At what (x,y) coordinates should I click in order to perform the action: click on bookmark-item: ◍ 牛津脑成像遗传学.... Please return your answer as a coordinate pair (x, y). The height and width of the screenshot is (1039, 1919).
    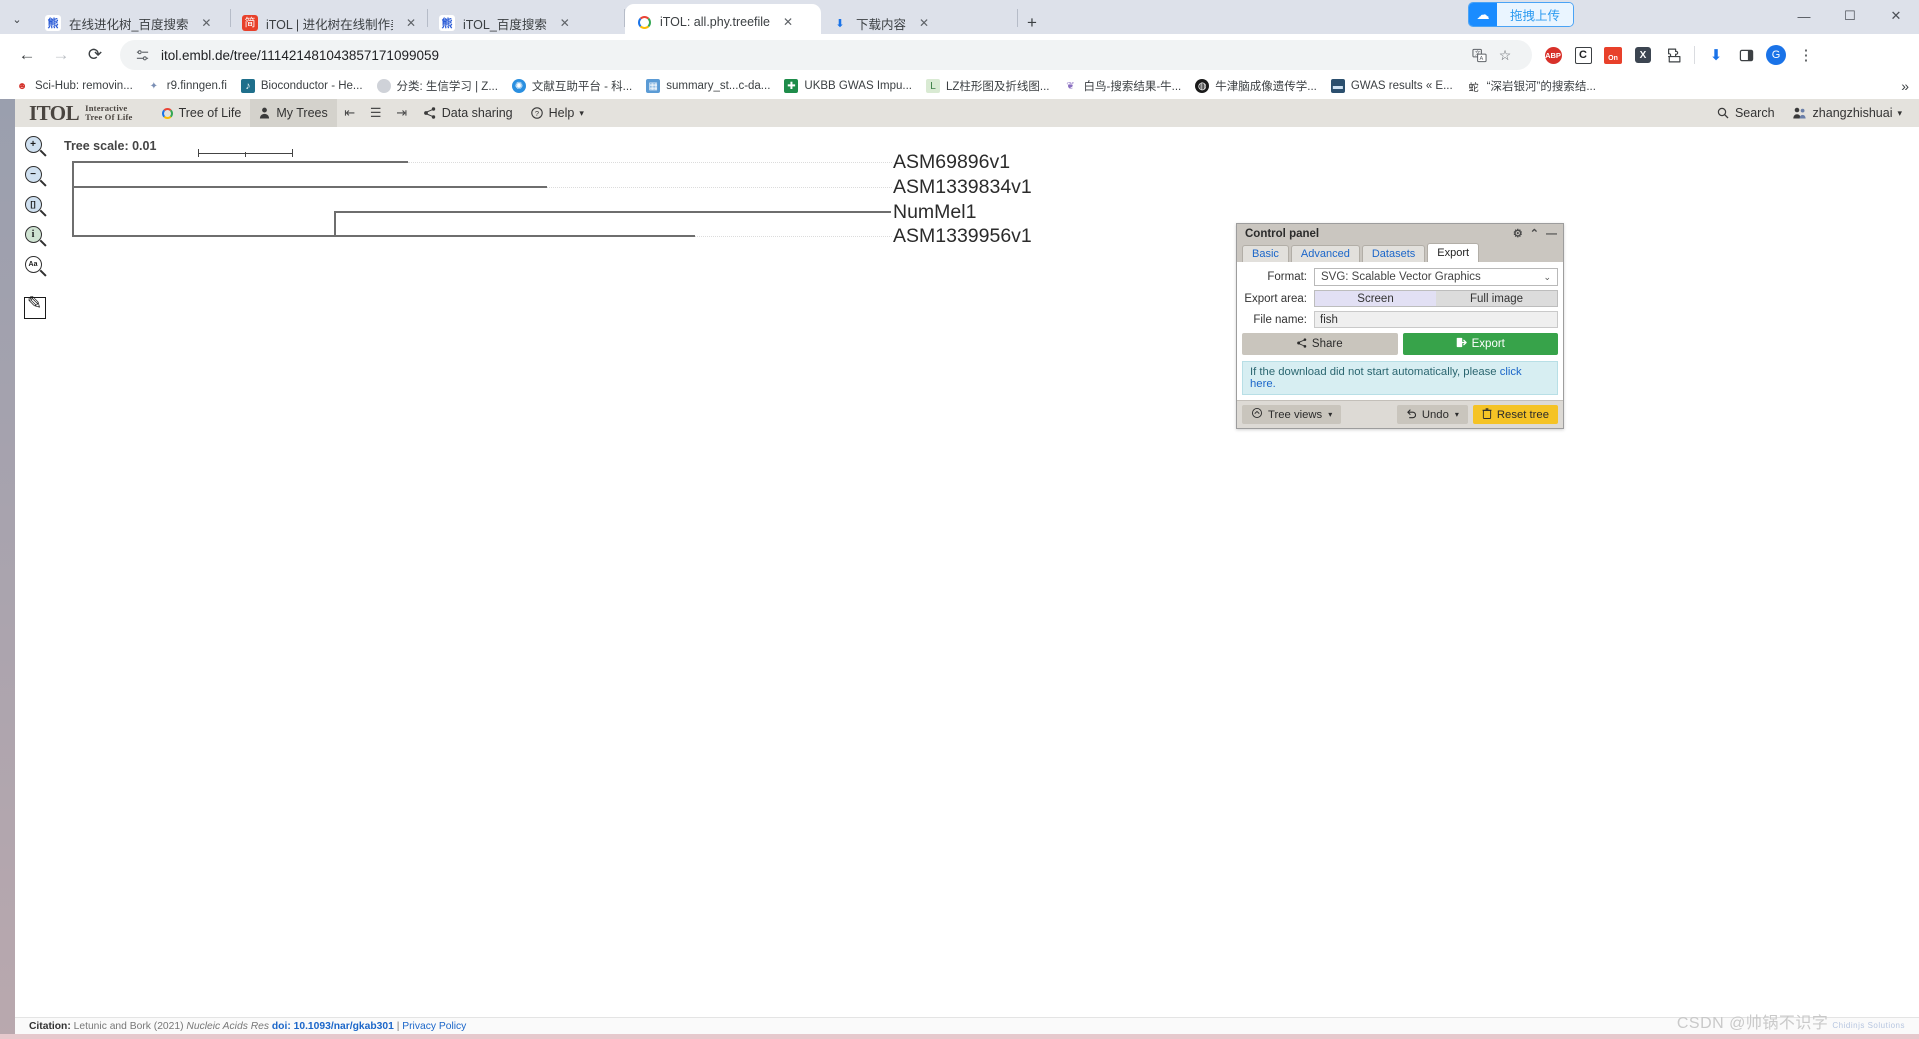
    Looking at the image, I should click on (1256, 86).